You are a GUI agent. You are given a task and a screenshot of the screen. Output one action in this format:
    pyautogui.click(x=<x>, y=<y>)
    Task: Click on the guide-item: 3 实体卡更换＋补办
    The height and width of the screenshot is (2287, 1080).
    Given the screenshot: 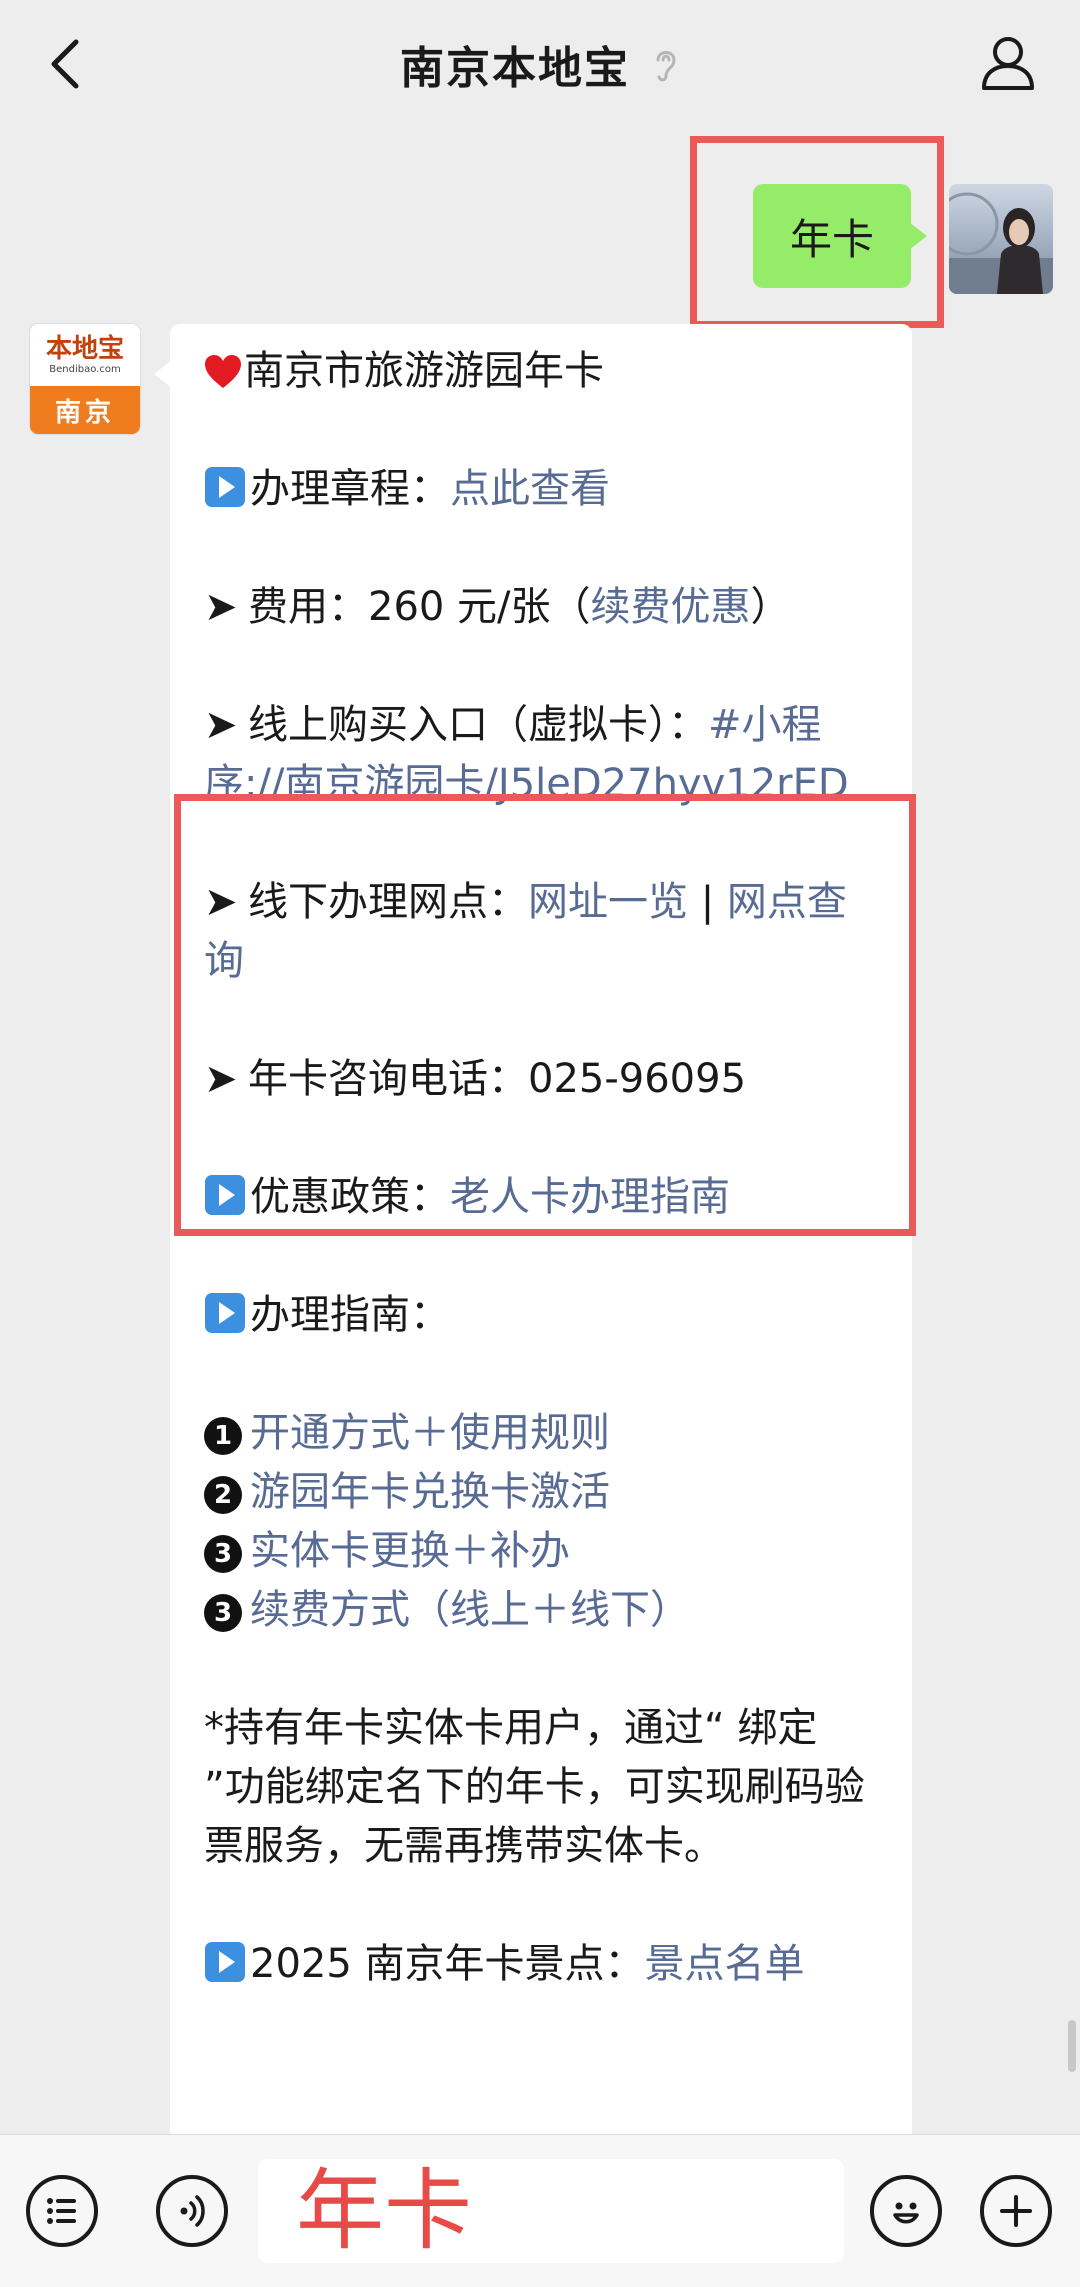 What is the action you would take?
    pyautogui.click(x=545, y=1551)
    